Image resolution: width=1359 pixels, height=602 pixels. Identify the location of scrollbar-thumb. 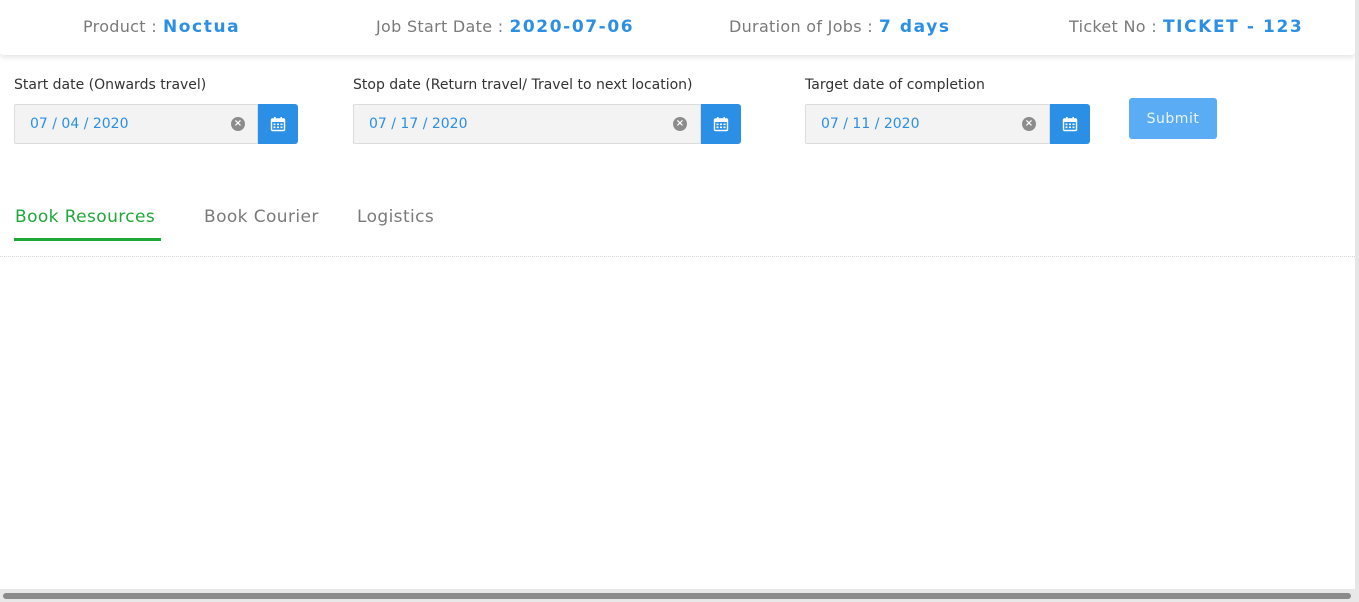
(677, 596).